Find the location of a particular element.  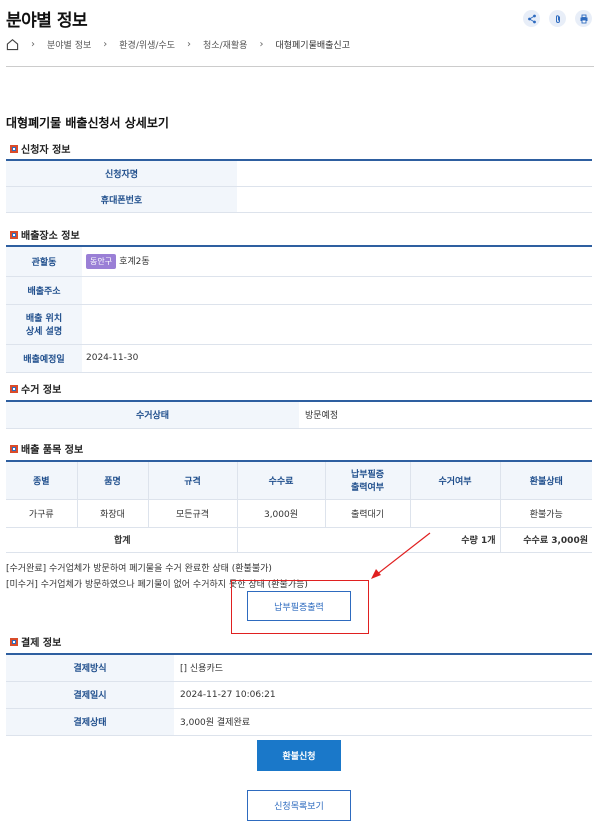

share-icon is located at coordinates (531, 18).